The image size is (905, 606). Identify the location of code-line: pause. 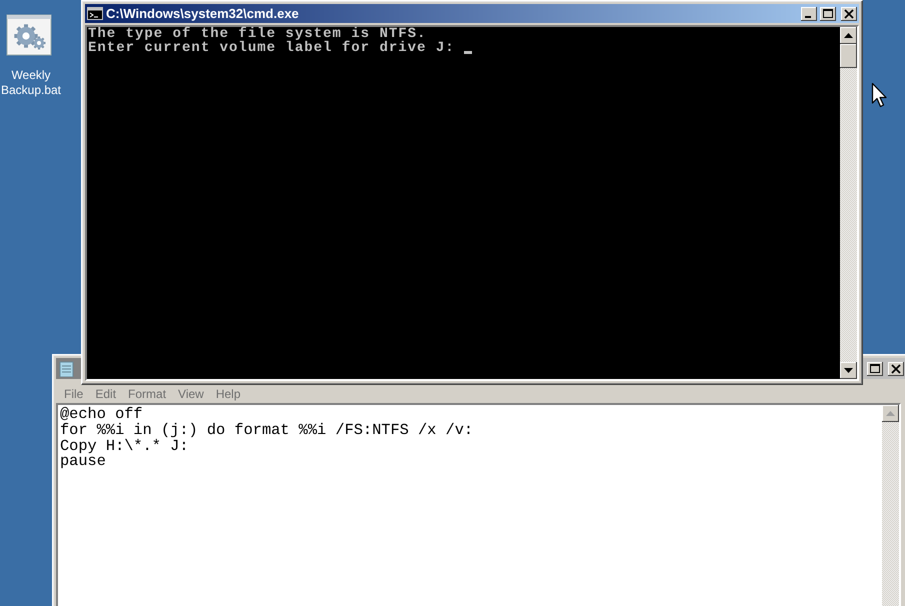
(83, 462).